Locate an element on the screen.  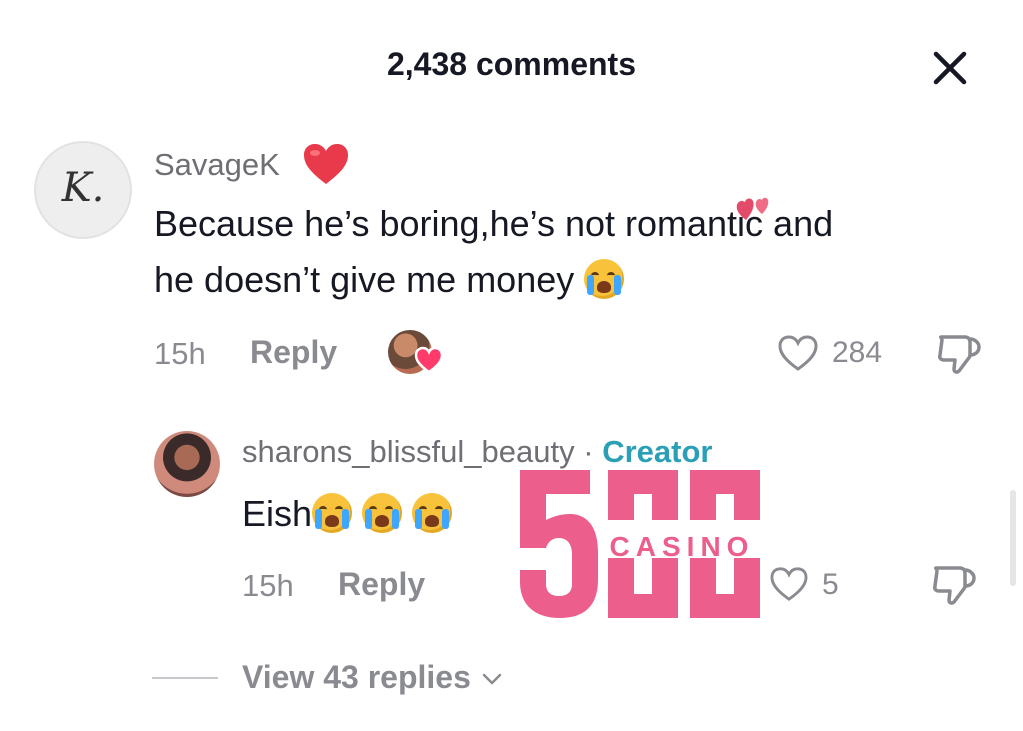
reply-username-line: sharons_blissful_beauty · Creator is located at coordinates (477, 452).